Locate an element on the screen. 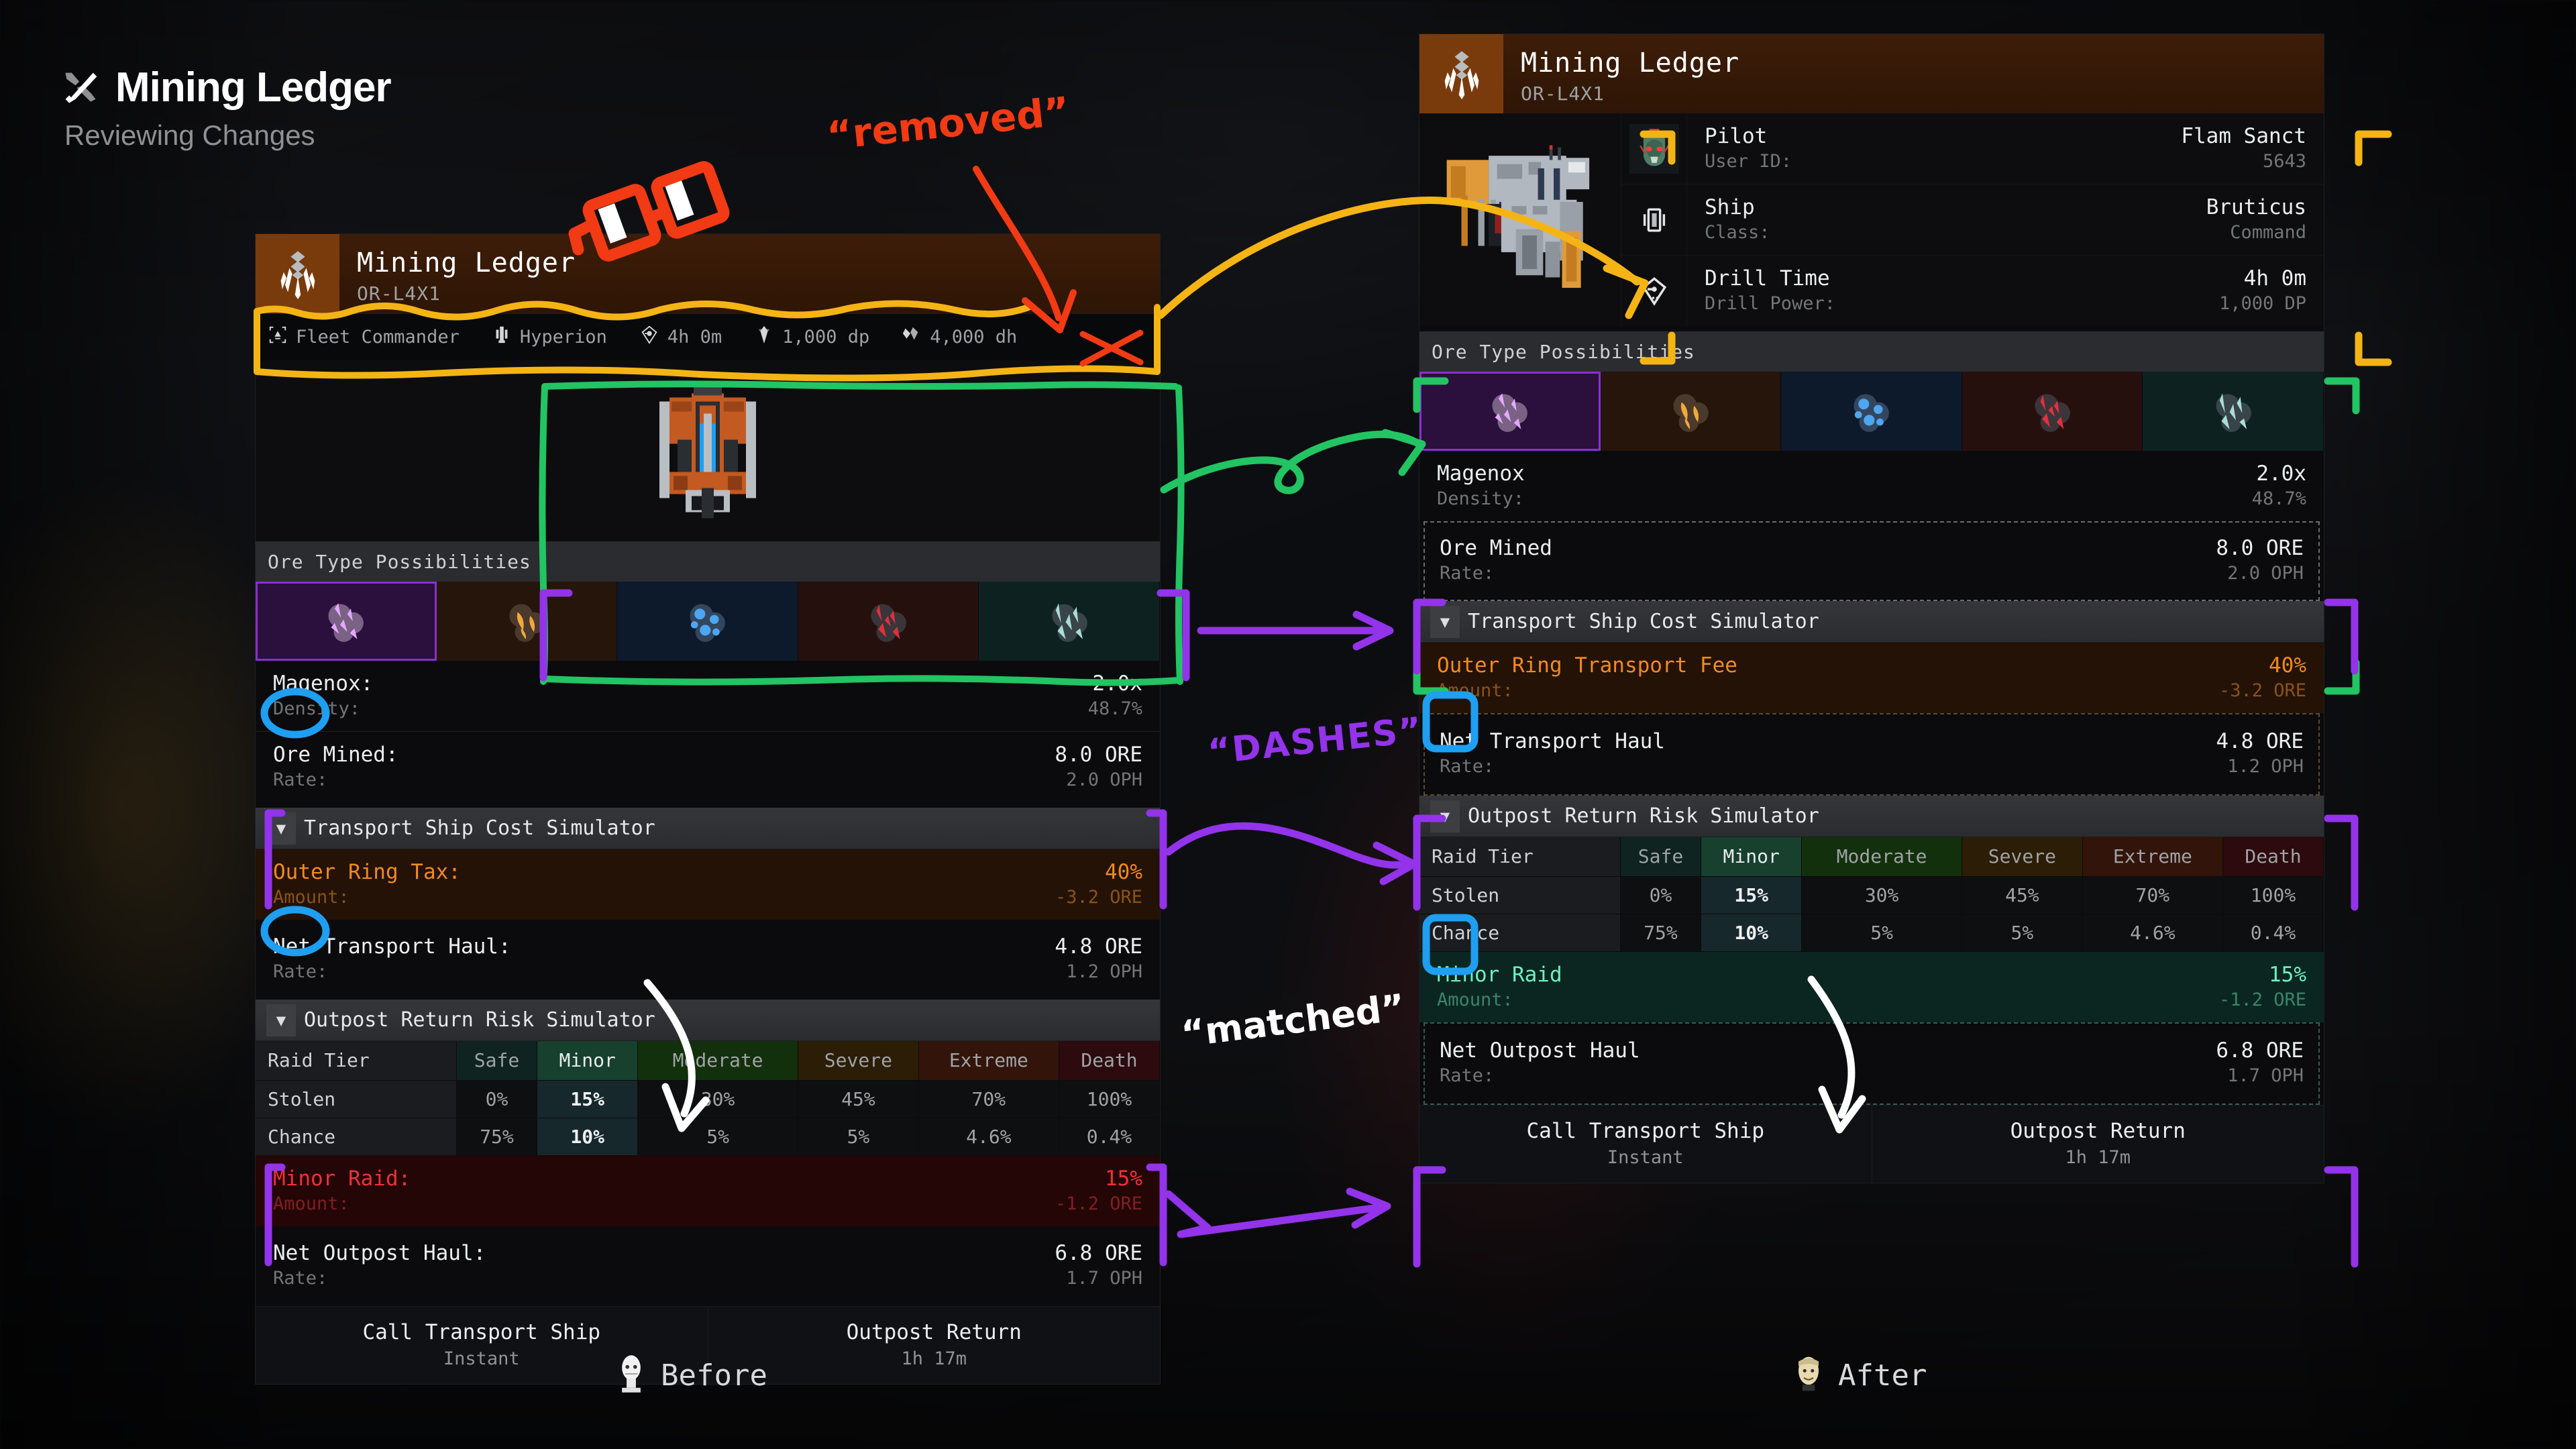  table-row: Stolen 0% 15% 30% 45% 70% 100% is located at coordinates (1871, 895).